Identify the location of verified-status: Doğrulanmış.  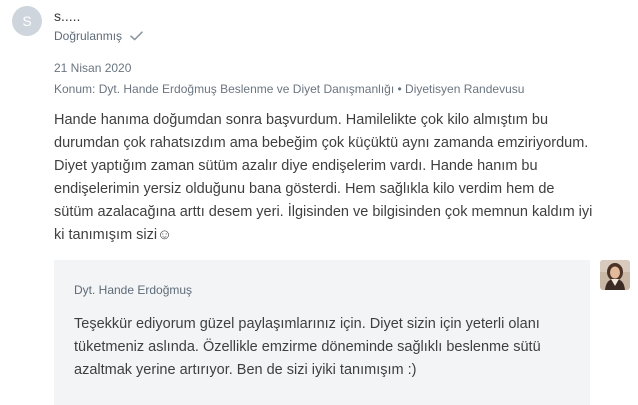
(98, 36).